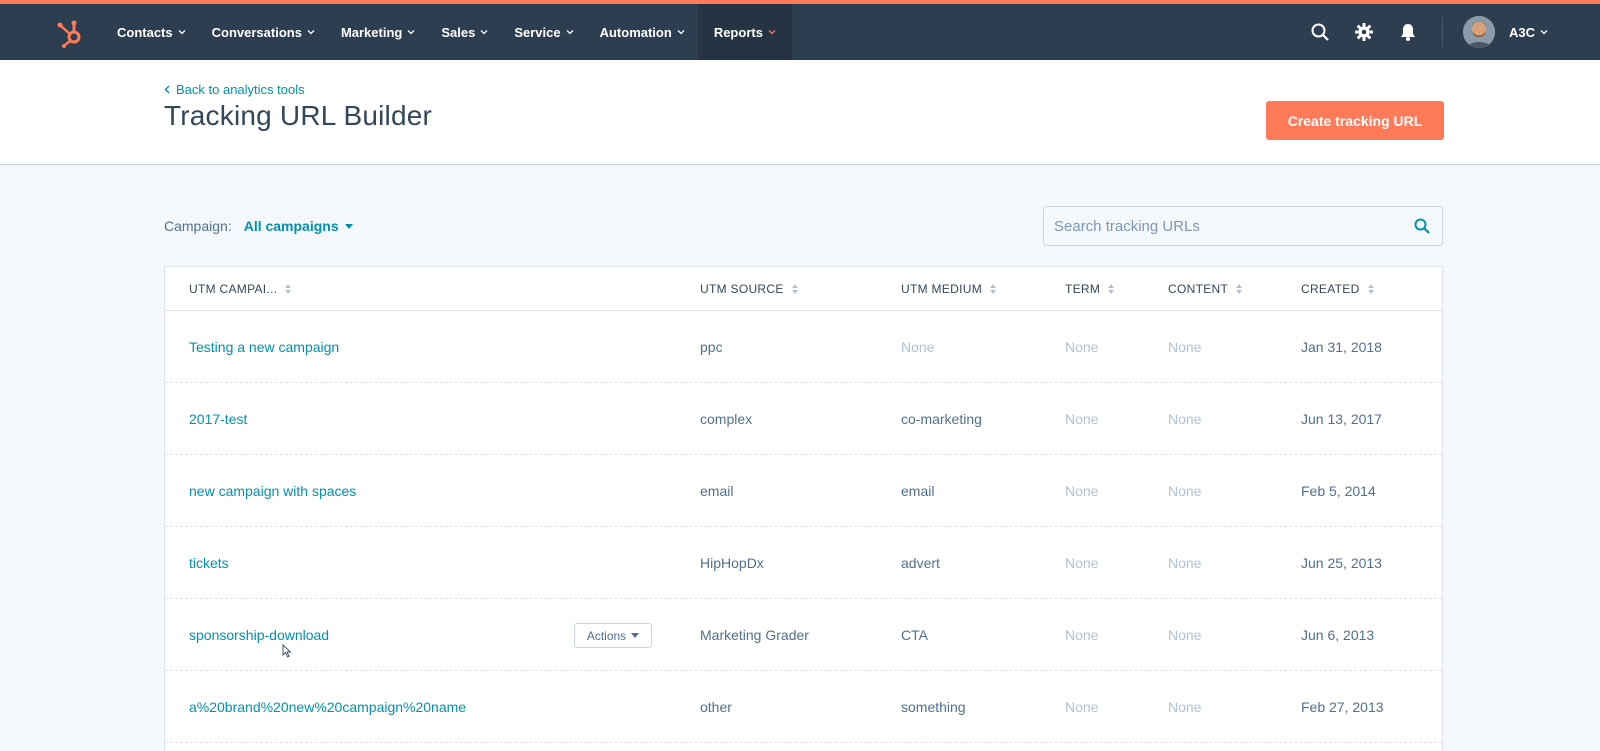 This screenshot has width=1600, height=751. What do you see at coordinates (272, 491) in the screenshot?
I see `campaign-link: new campaign with spaces` at bounding box center [272, 491].